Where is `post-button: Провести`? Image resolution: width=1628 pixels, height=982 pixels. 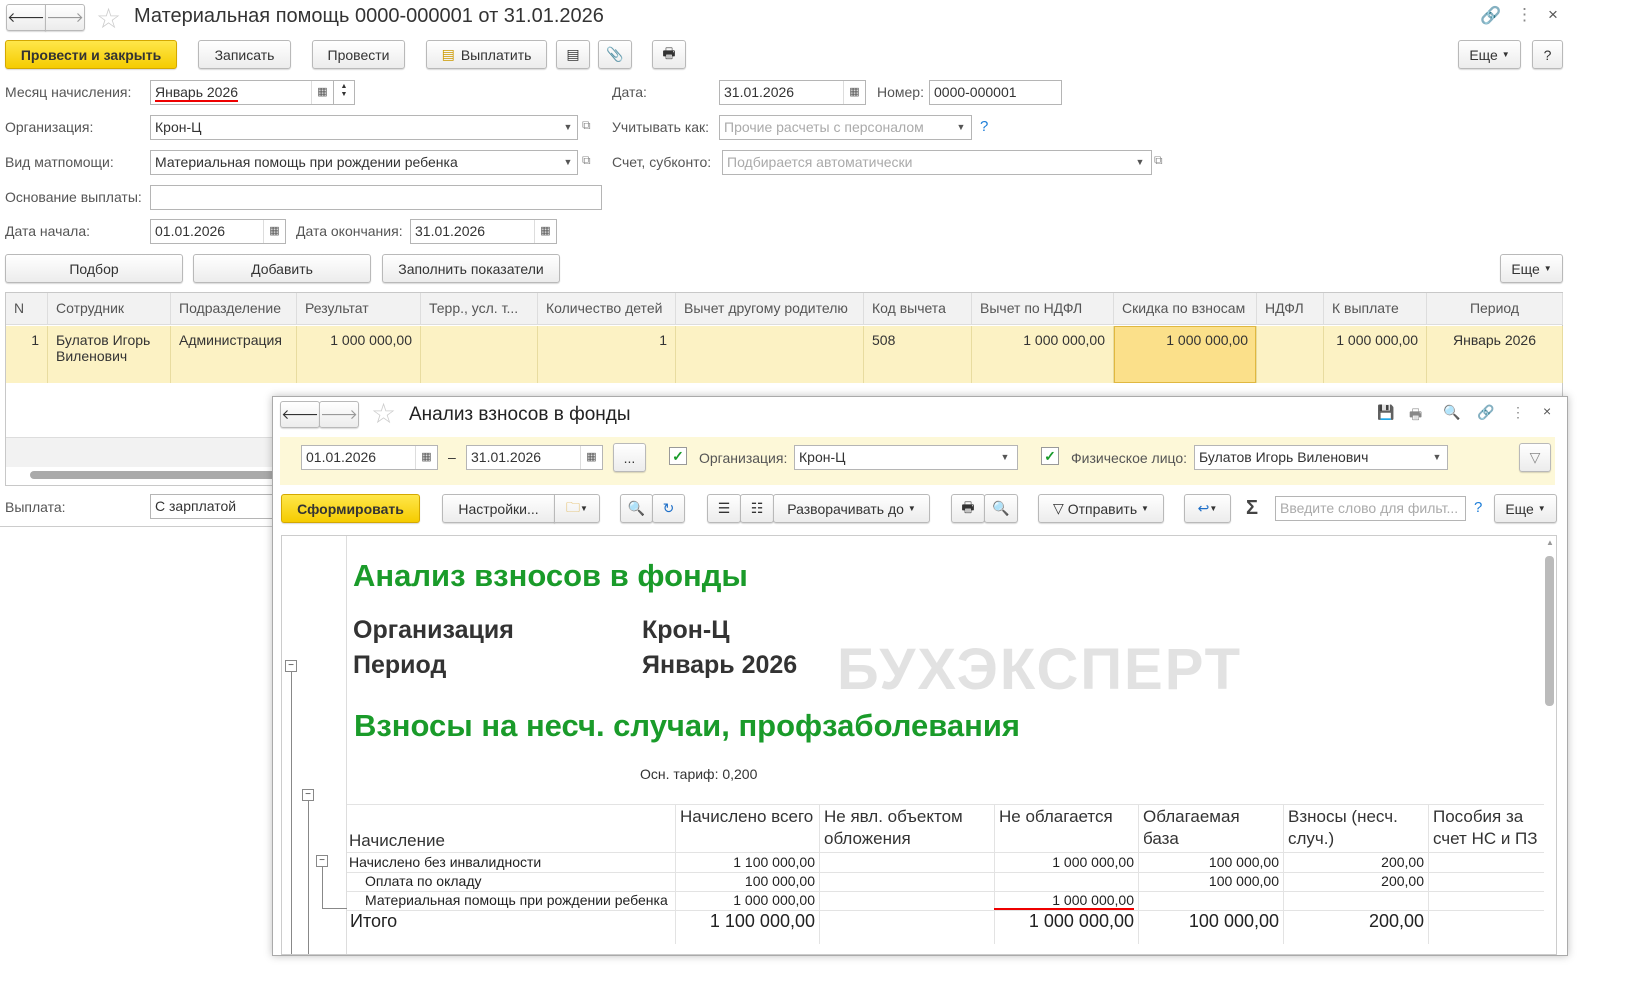 post-button: Провести is located at coordinates (358, 54).